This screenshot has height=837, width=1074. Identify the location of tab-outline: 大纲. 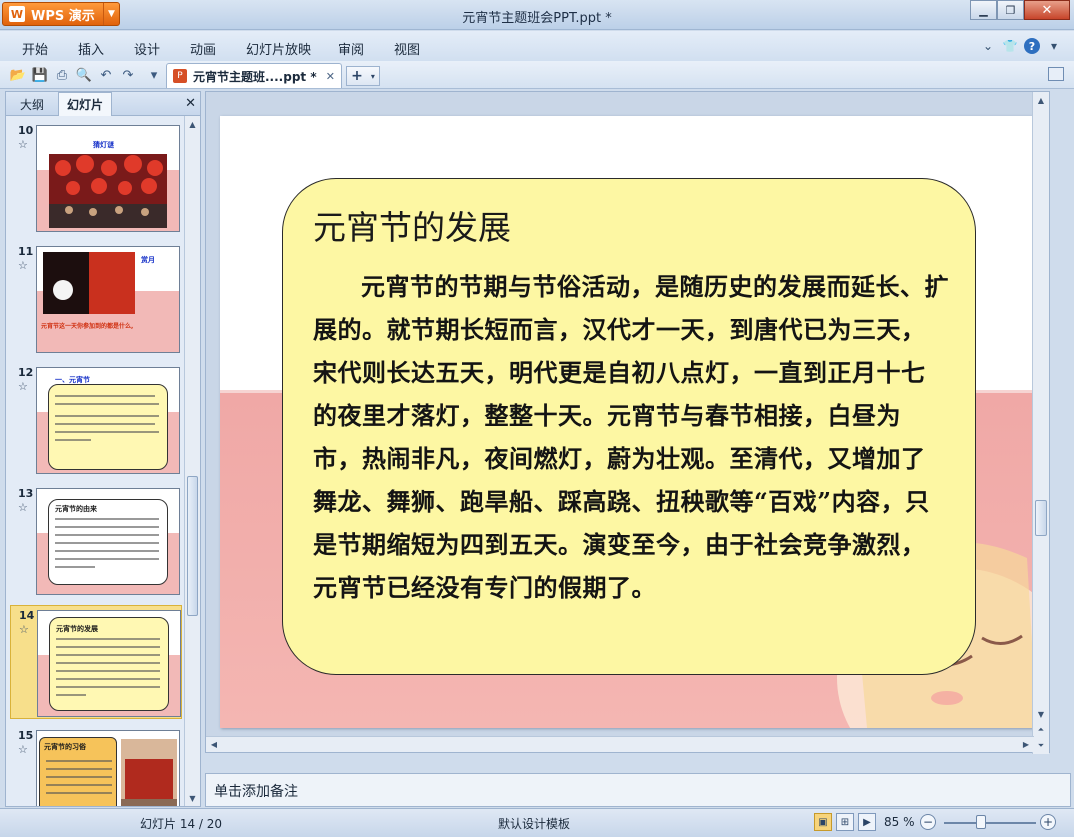
(32, 104).